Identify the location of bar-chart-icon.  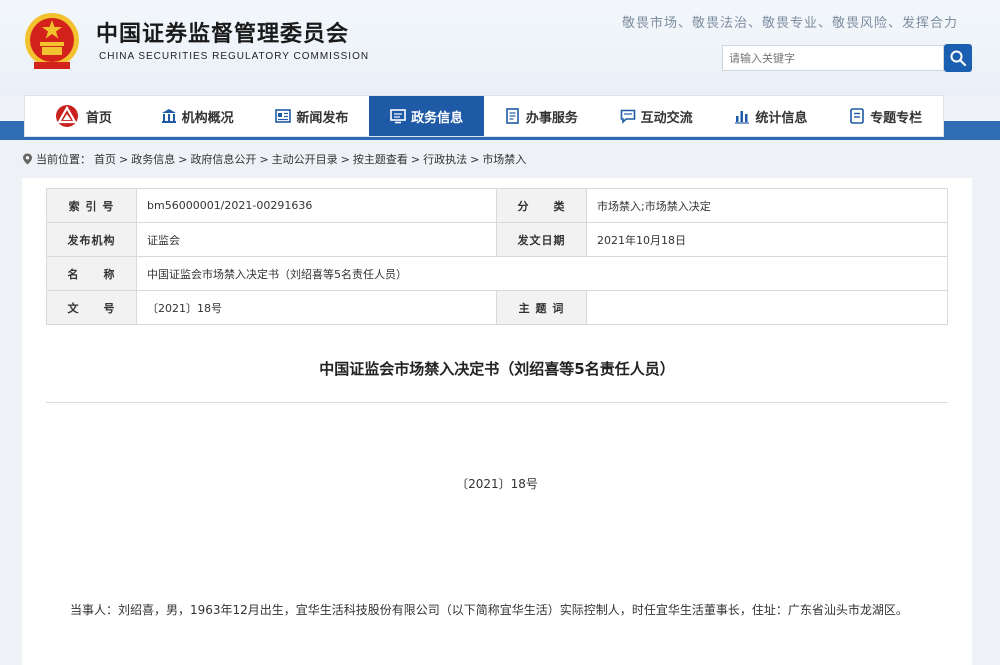
(742, 117).